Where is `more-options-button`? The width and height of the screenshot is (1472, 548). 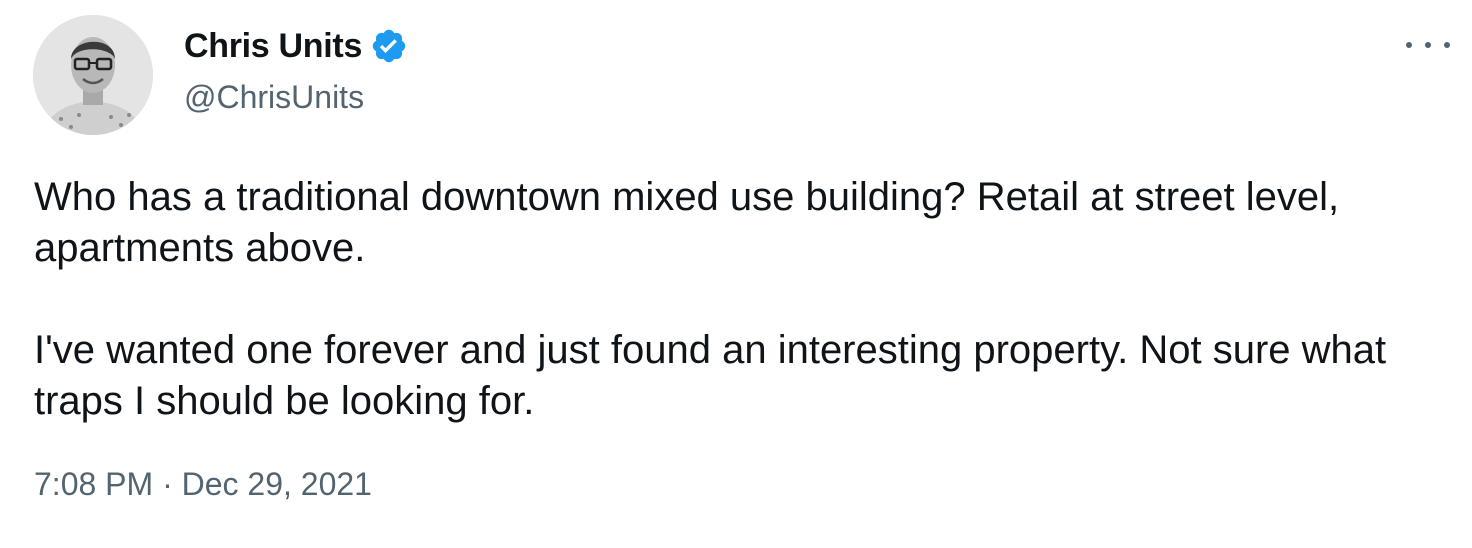
more-options-button is located at coordinates (1428, 45).